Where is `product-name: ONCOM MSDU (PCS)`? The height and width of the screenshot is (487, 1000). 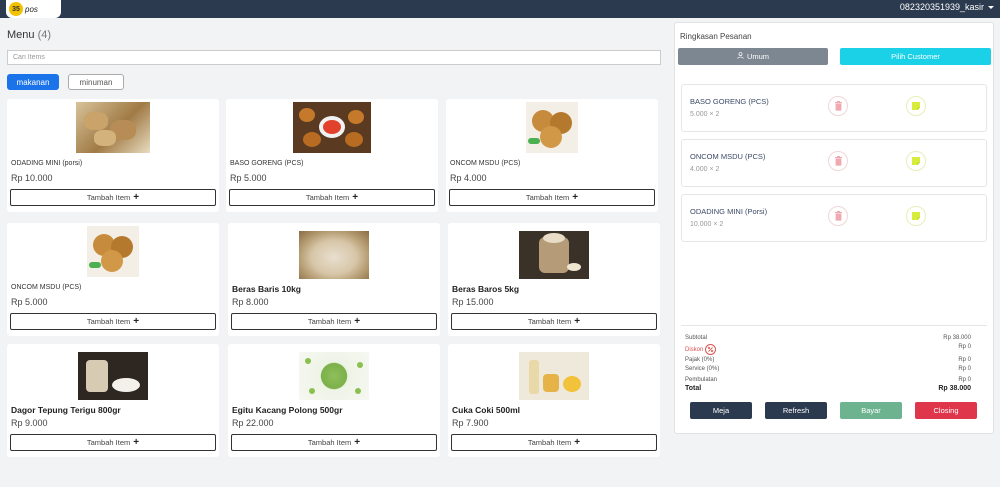 product-name: ONCOM MSDU (PCS) is located at coordinates (46, 287).